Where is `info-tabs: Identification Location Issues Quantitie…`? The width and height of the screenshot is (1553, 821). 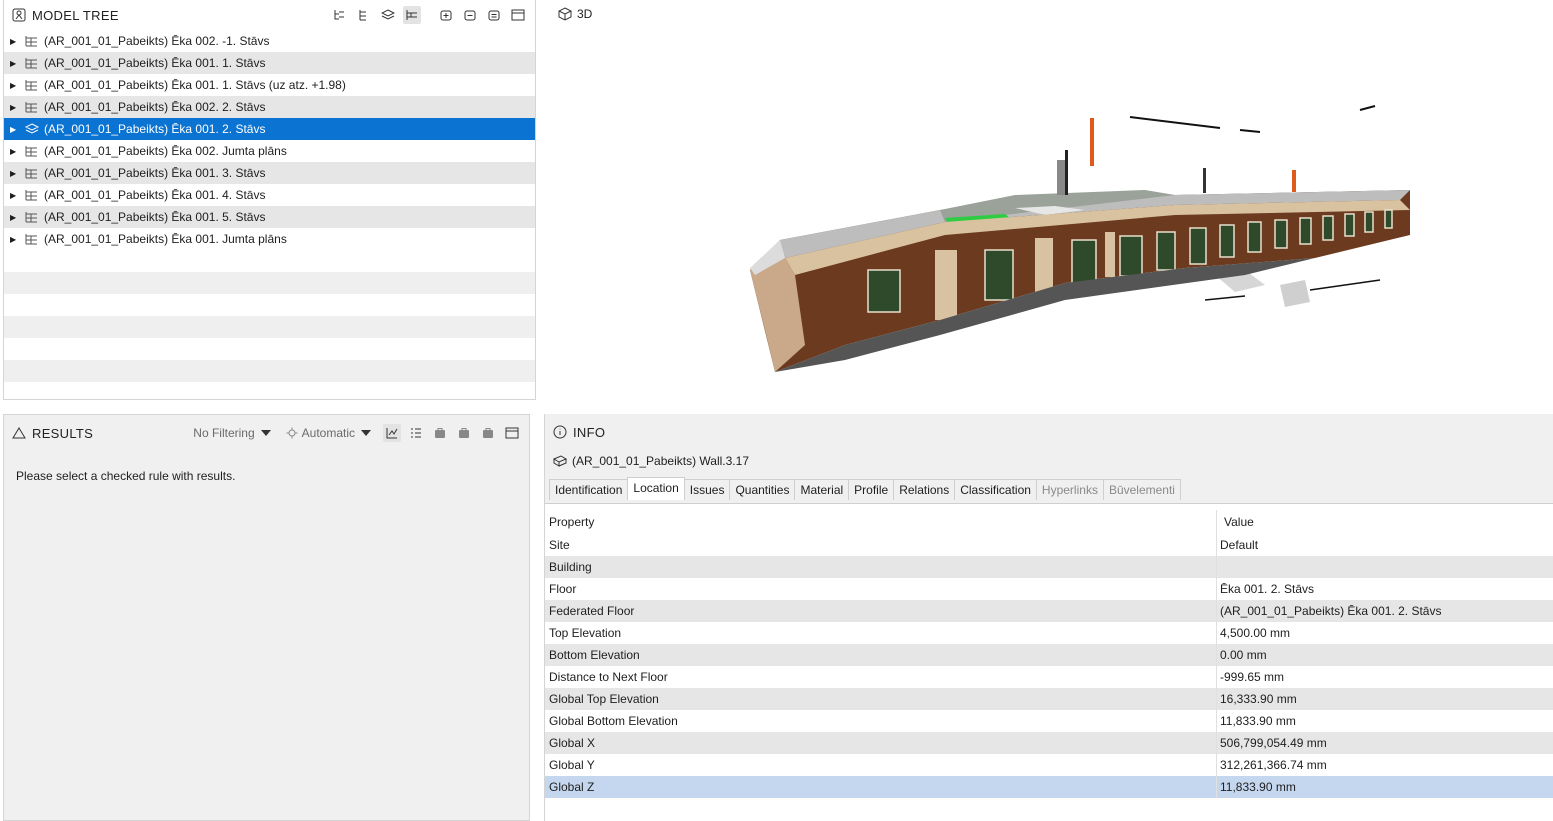
info-tabs: Identification Location Issues Quantitie… is located at coordinates (1051, 488).